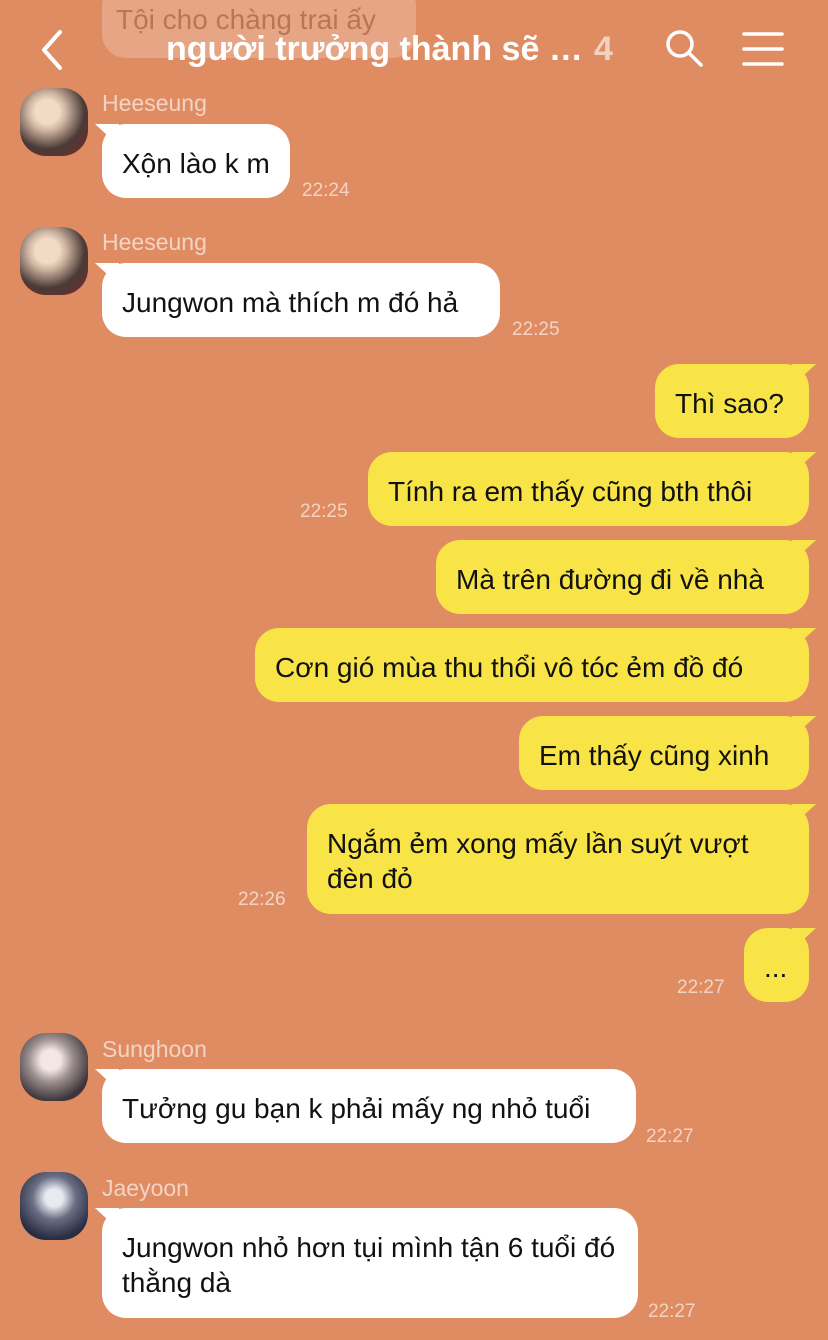 Image resolution: width=828 pixels, height=1340 pixels. Describe the element at coordinates (262, 899) in the screenshot. I see `message-time: 22:26` at that location.